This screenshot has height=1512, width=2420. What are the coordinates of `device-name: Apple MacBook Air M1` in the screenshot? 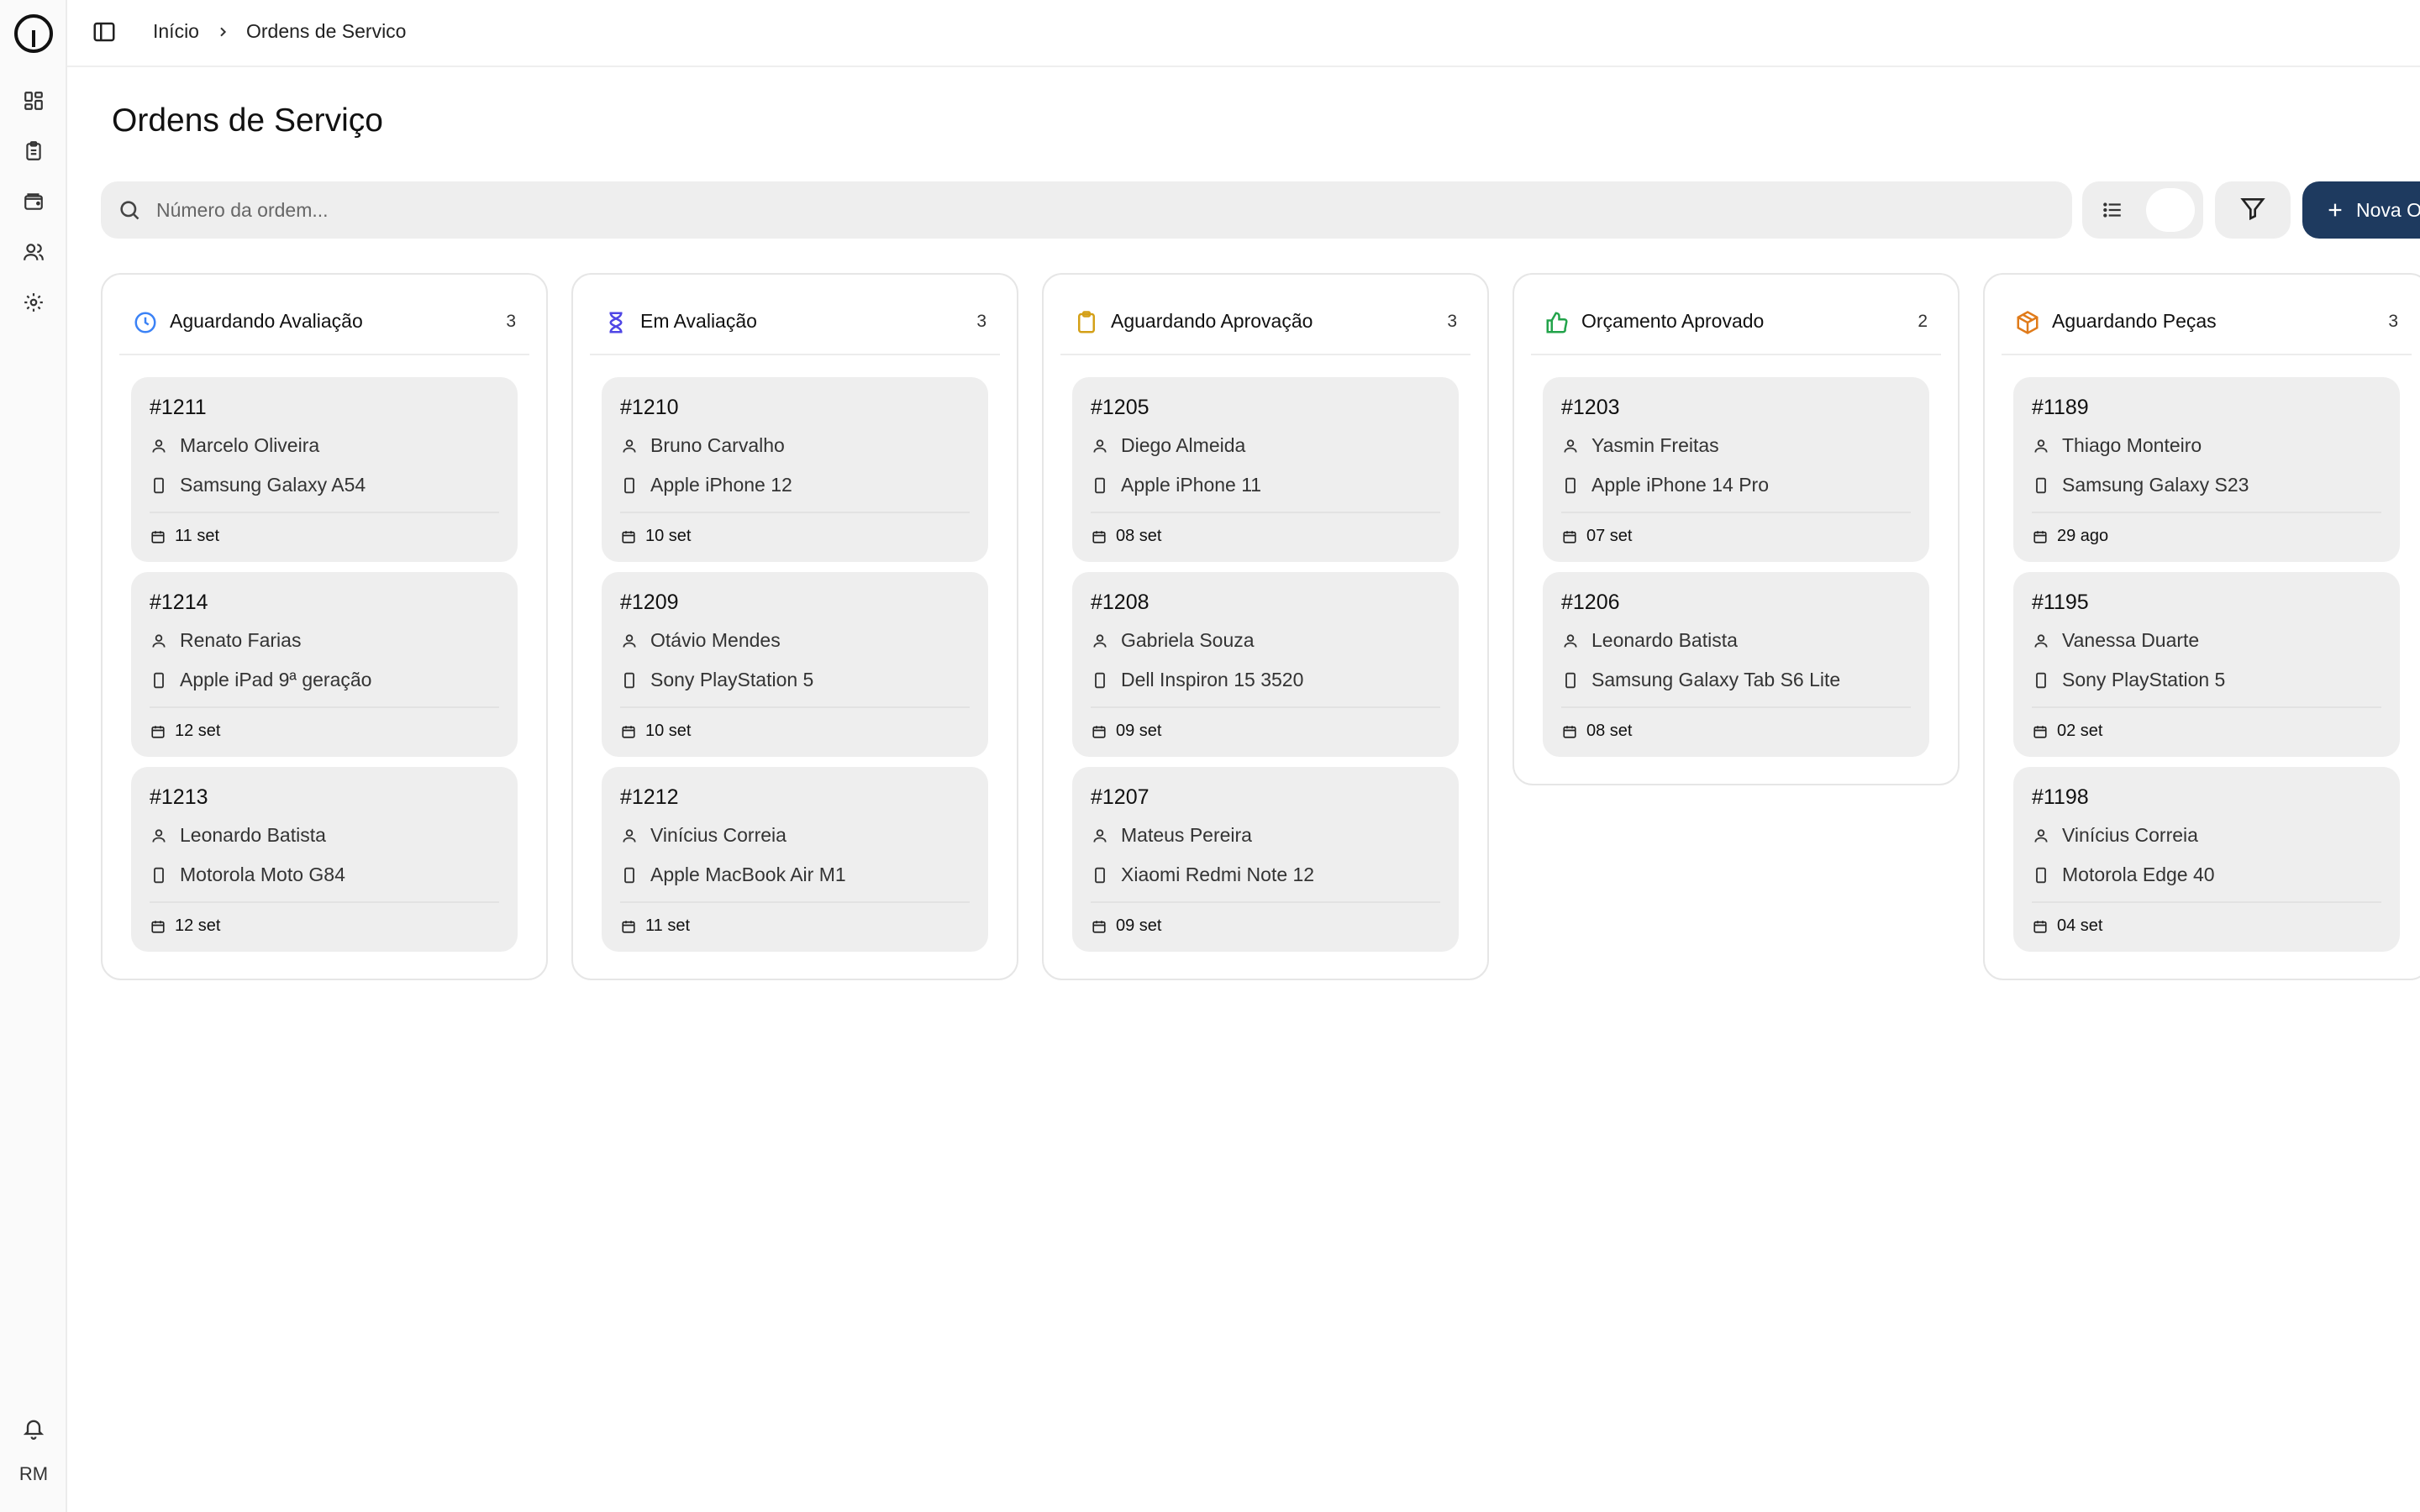 It's located at (748, 874).